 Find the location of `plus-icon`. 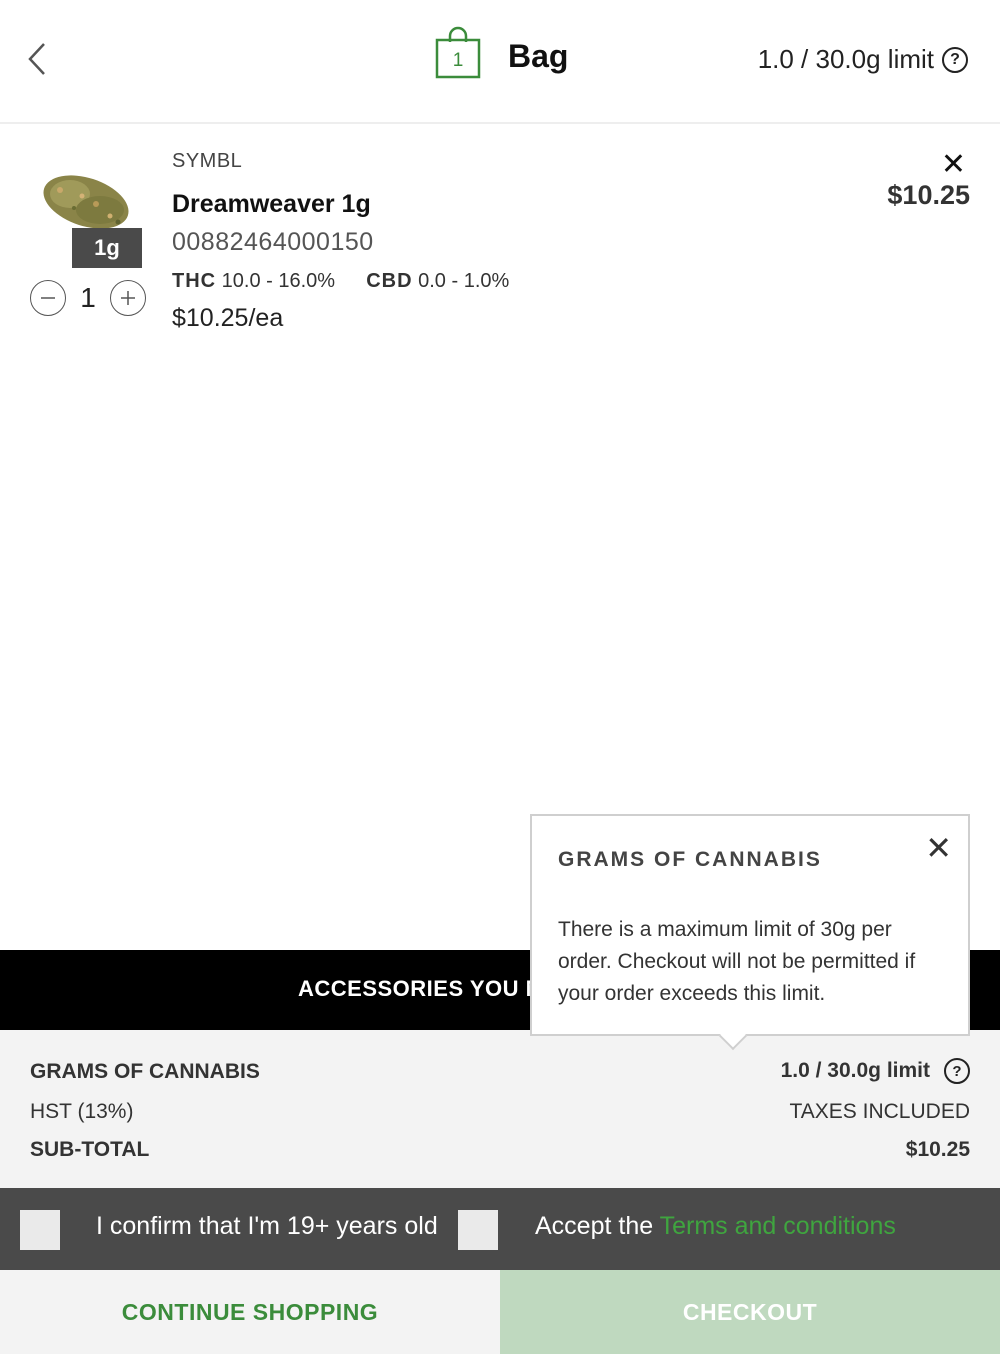

plus-icon is located at coordinates (128, 298).